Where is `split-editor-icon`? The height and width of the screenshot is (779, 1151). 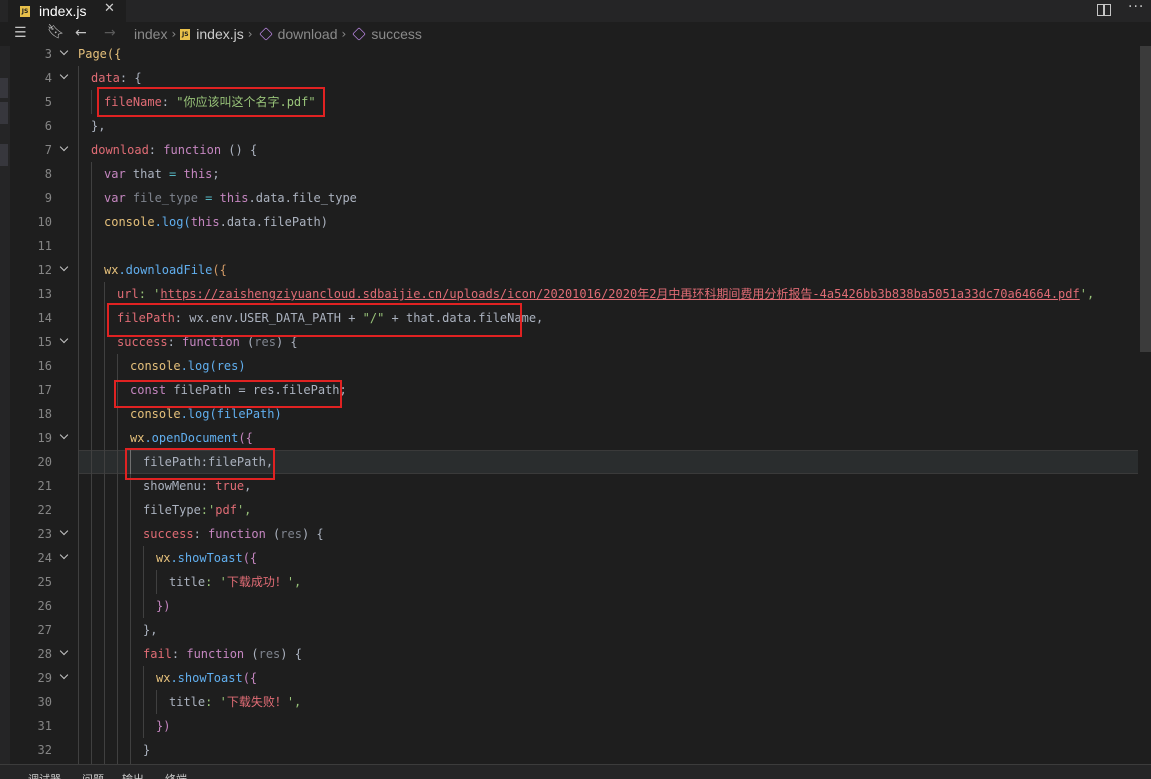
split-editor-icon is located at coordinates (1104, 10).